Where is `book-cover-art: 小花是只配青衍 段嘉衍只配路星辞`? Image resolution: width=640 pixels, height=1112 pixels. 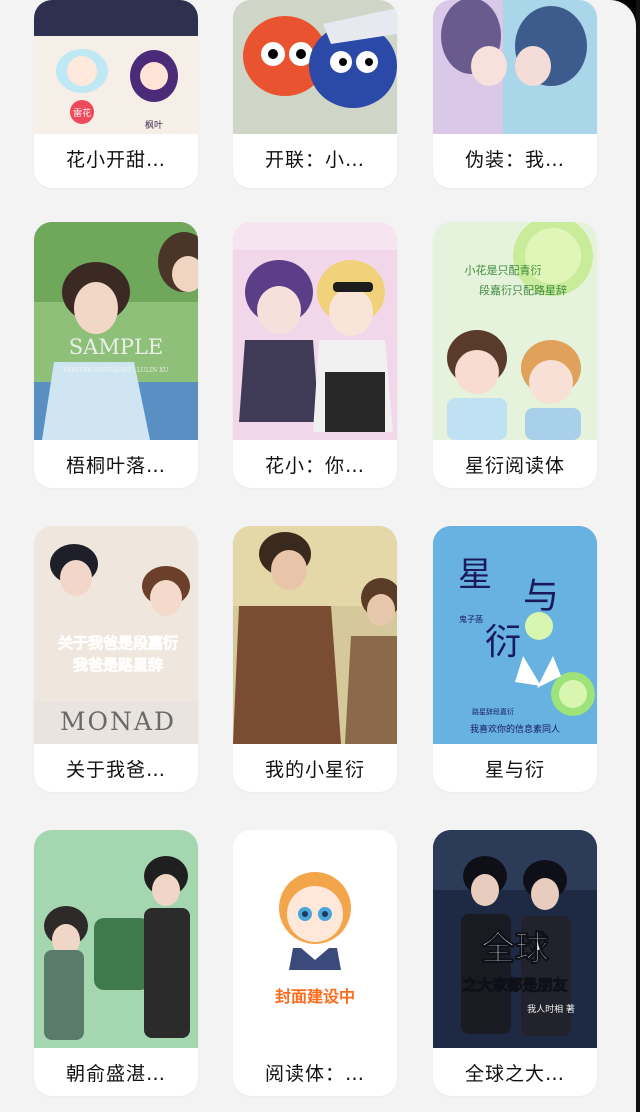
book-cover-art: 小花是只配青衍 段嘉衍只配路星辞 is located at coordinates (515, 331).